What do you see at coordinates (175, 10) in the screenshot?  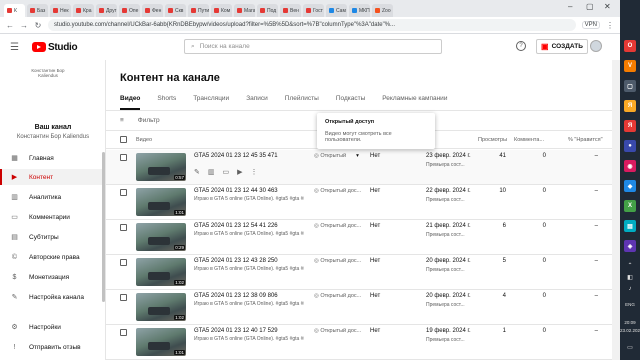 I see `browser-tab: Скв` at bounding box center [175, 10].